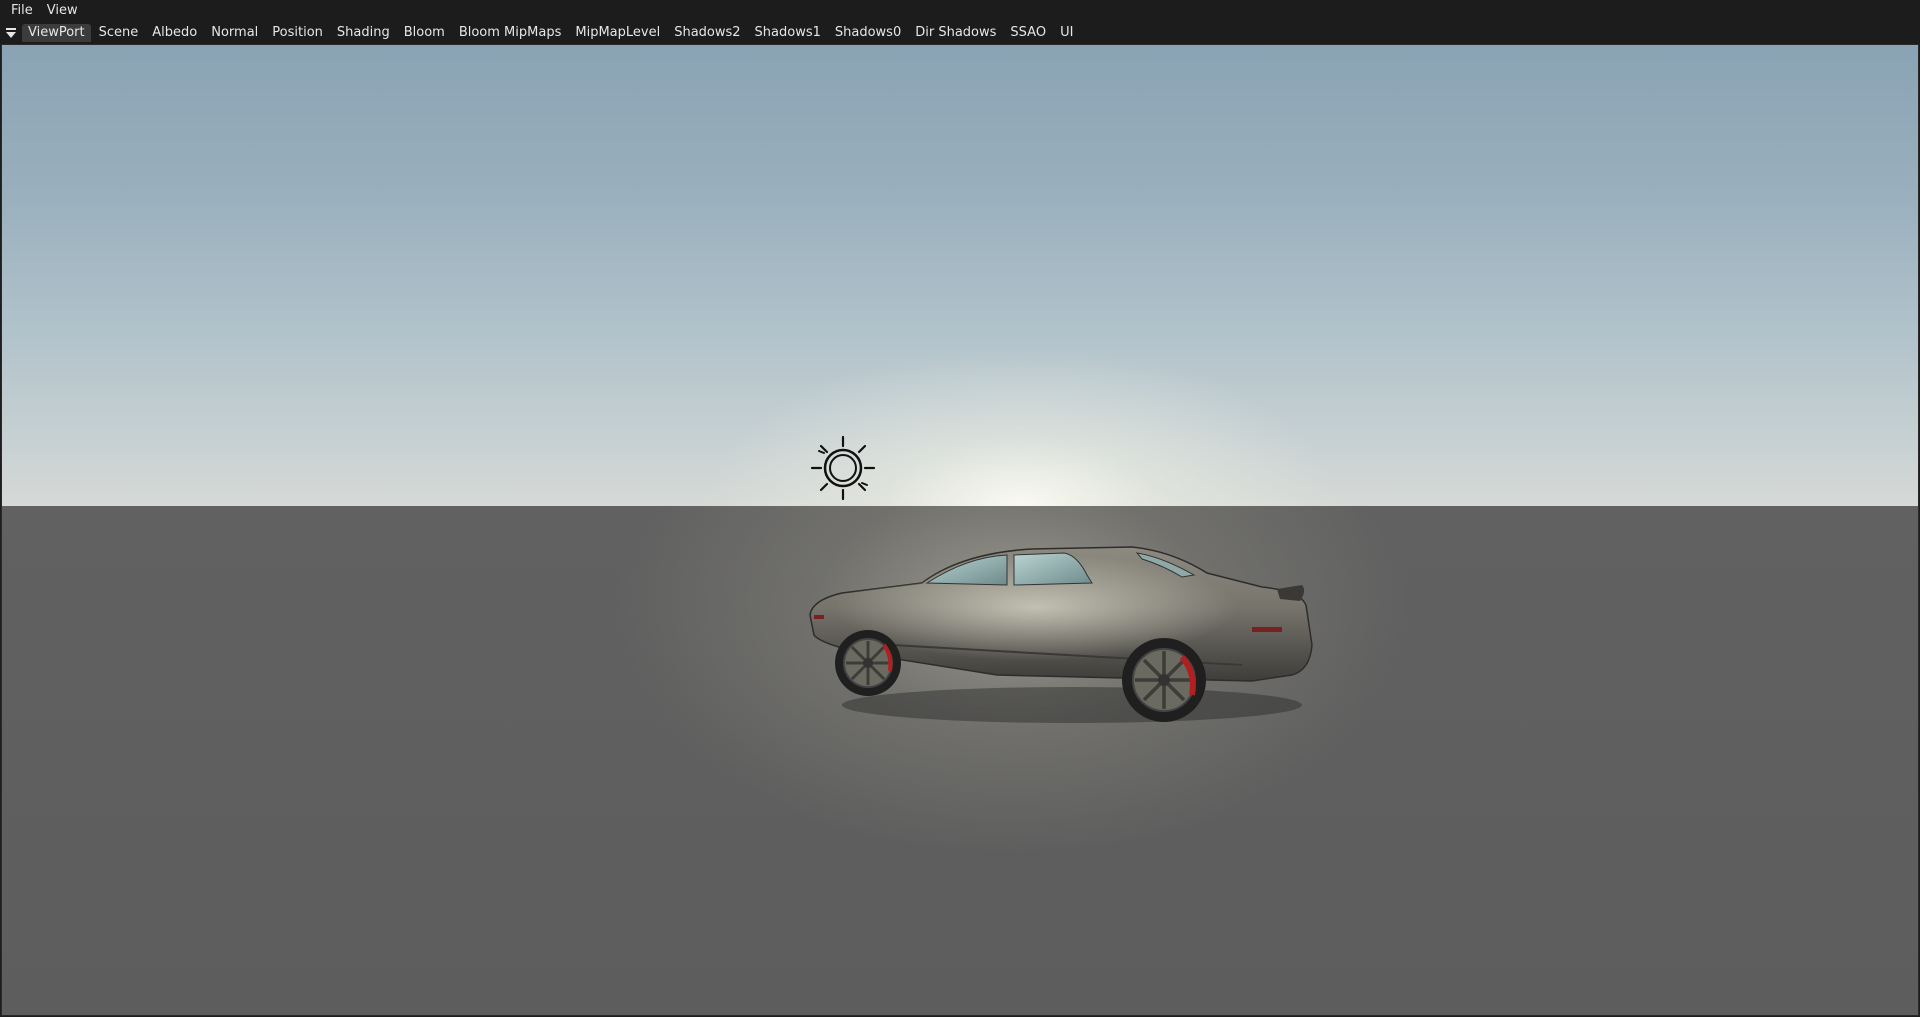 This screenshot has width=1920, height=1017. What do you see at coordinates (868, 663) in the screenshot?
I see `front-wheel` at bounding box center [868, 663].